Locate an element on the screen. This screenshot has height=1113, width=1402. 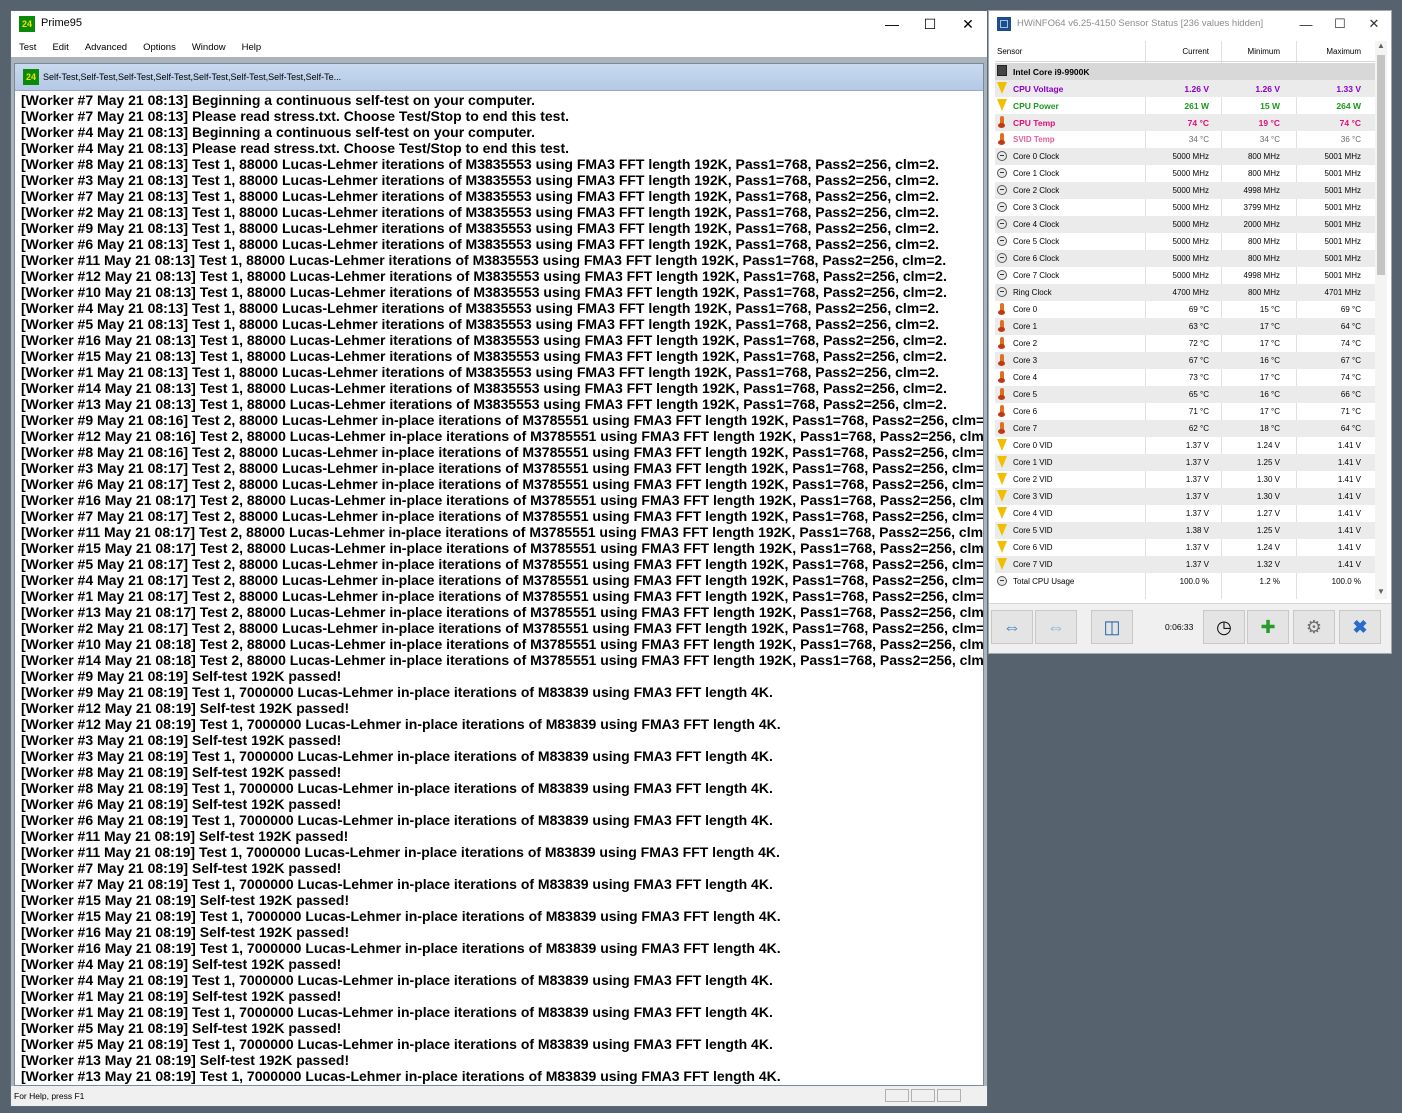
sensor-row: Core 2 72 °C 17 °C 74 °C is located at coordinates (1185, 343).